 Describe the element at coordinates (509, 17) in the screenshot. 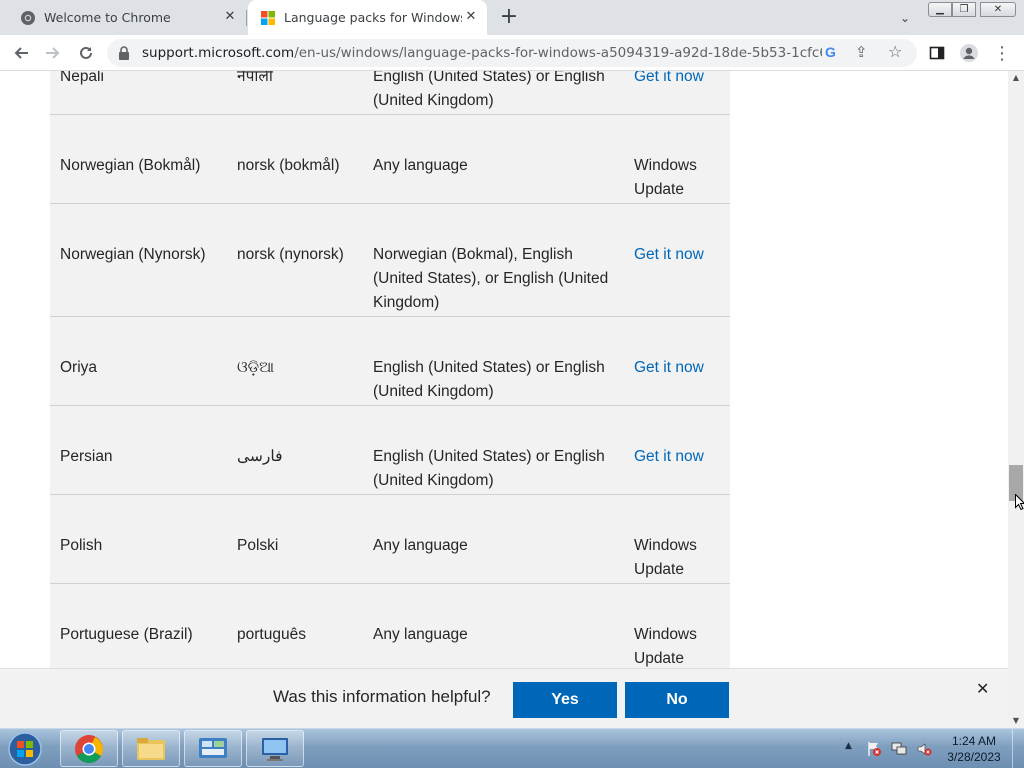

I see `new-tab-plus-icon: +` at that location.